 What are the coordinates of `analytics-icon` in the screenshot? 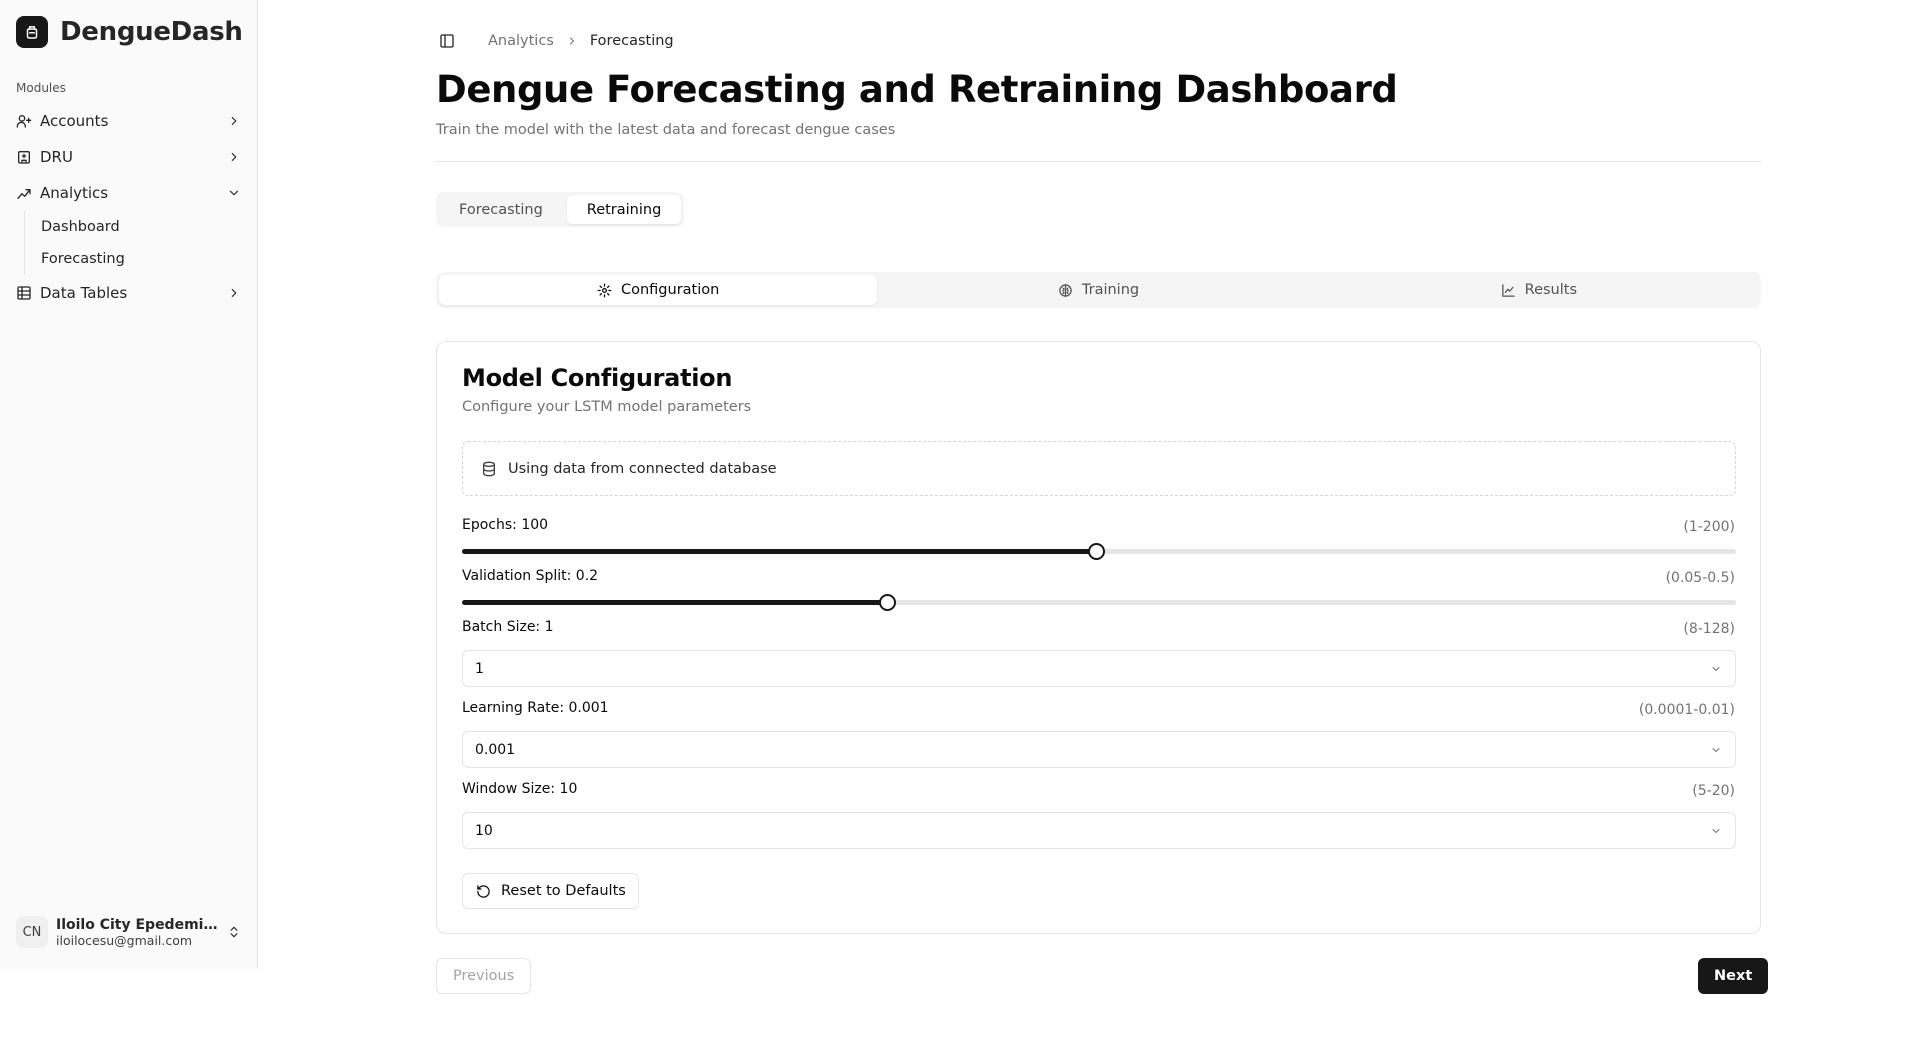 It's located at (24, 193).